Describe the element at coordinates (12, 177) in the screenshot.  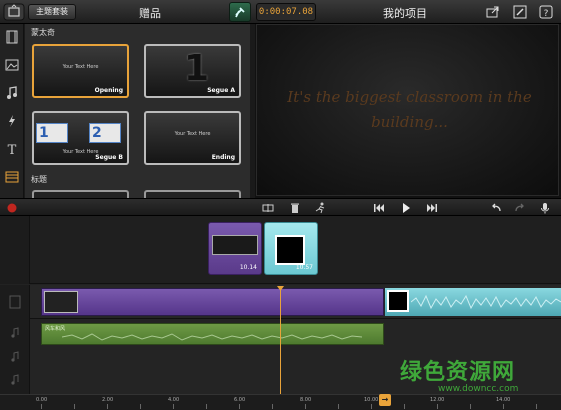
I see `themes-icon` at that location.